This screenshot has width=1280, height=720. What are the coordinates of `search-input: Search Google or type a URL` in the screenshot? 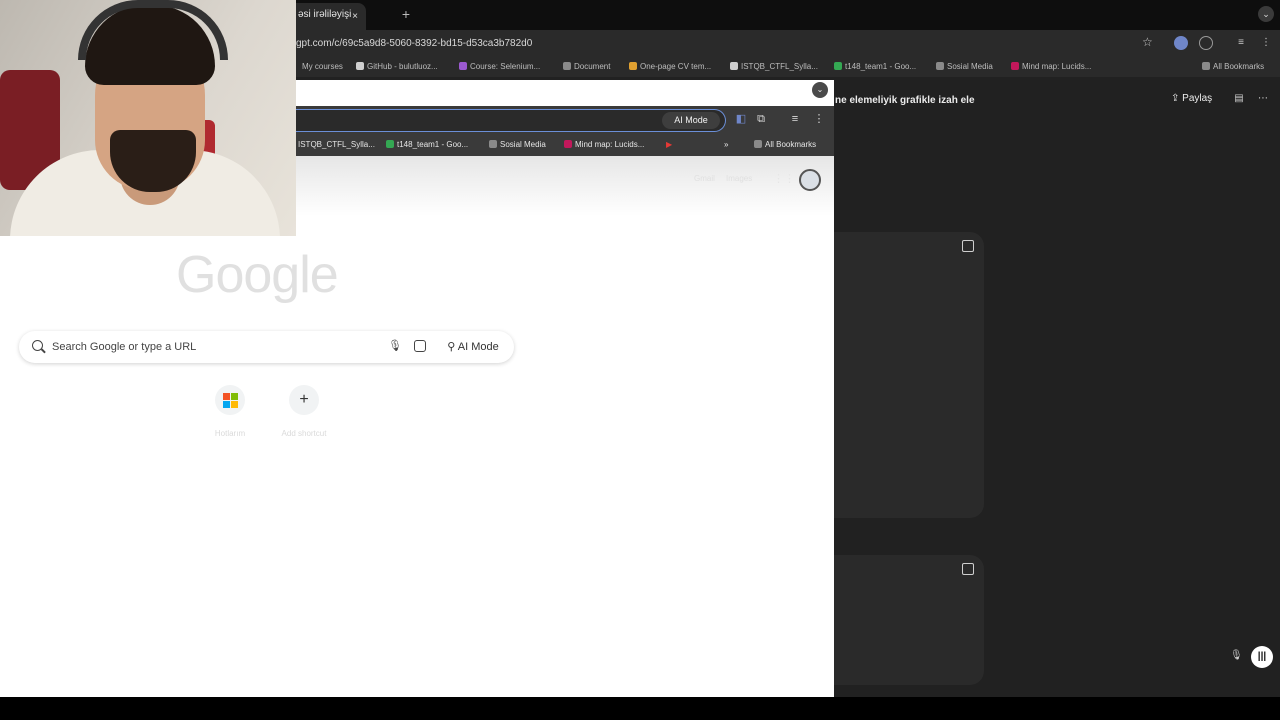 It's located at (124, 347).